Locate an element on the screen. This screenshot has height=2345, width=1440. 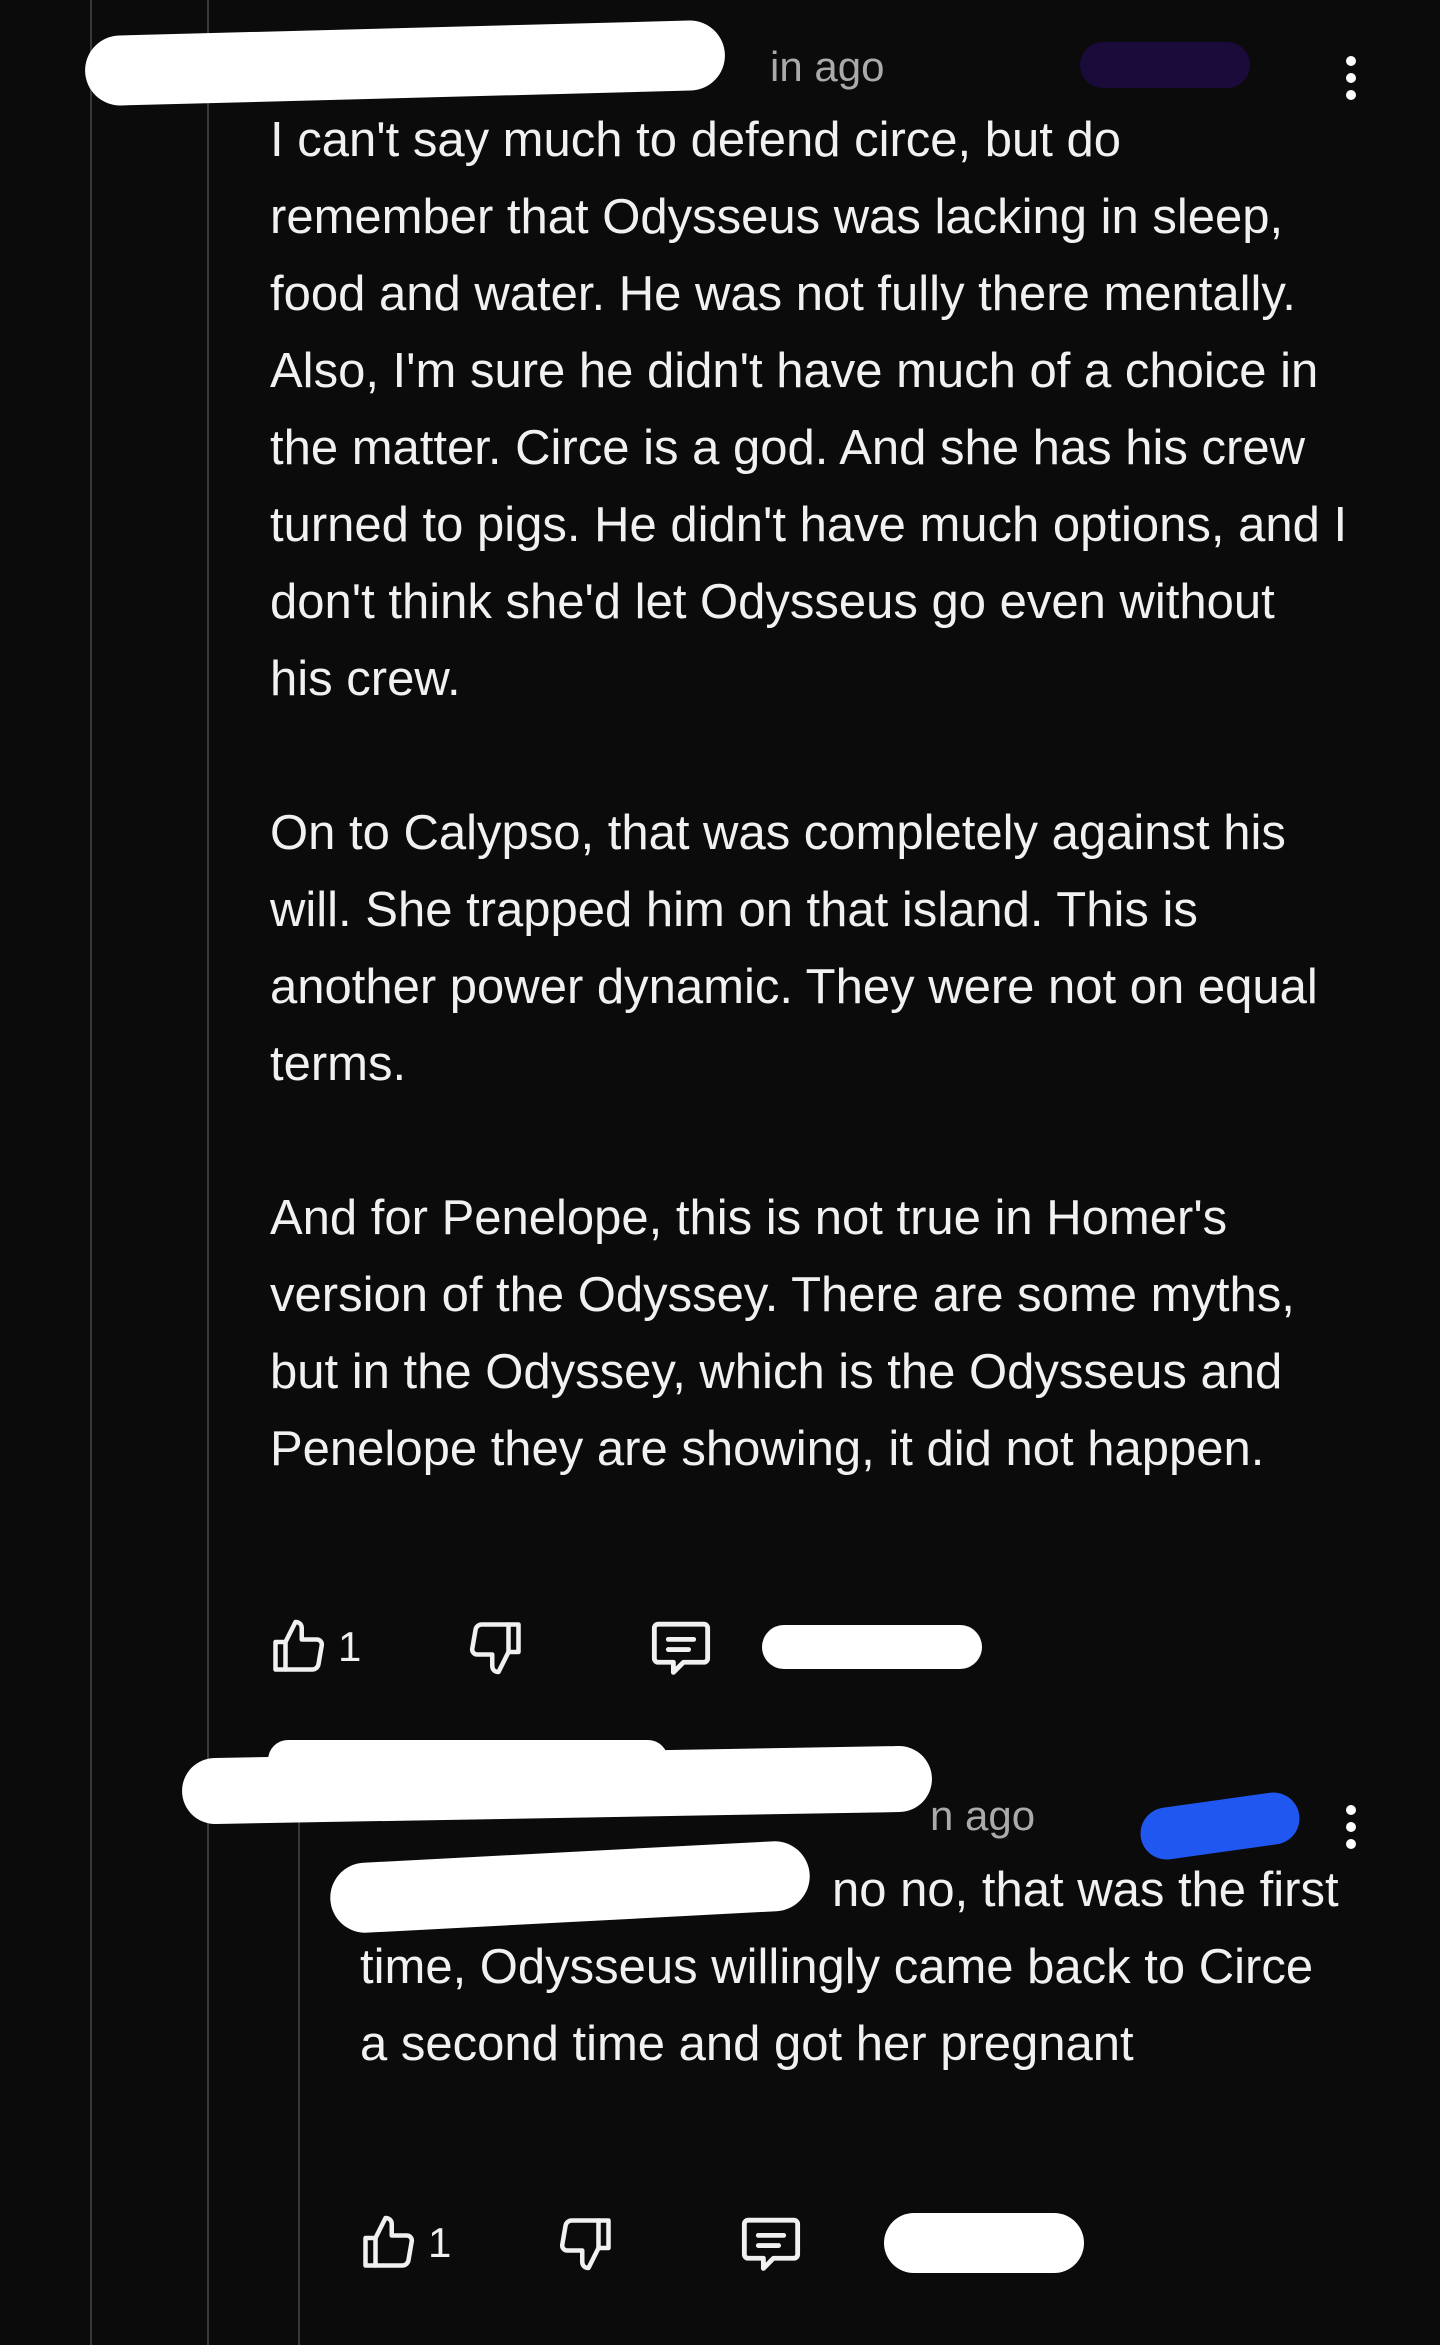
comment-2-like-button: 1 is located at coordinates (404, 2243).